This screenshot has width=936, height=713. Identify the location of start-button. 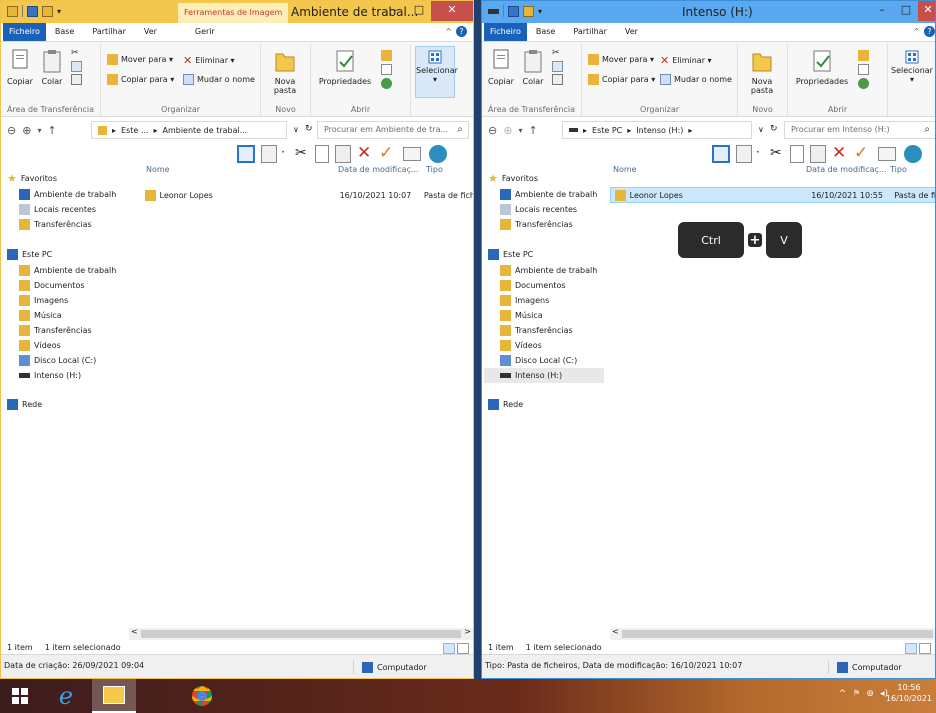
(20, 696).